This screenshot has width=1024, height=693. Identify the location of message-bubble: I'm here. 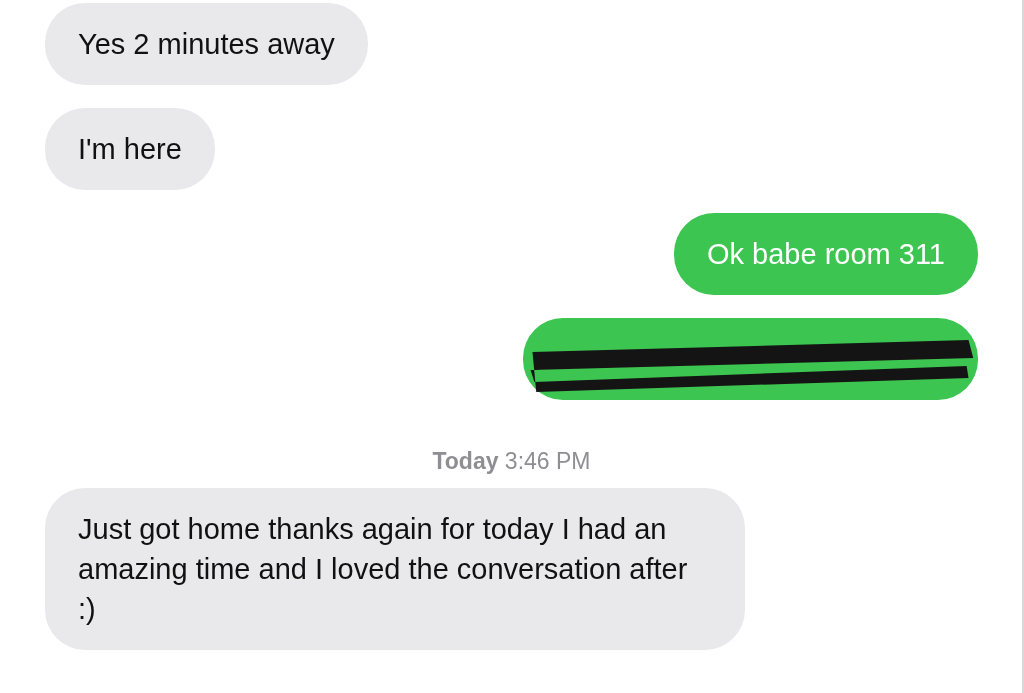
(130, 149).